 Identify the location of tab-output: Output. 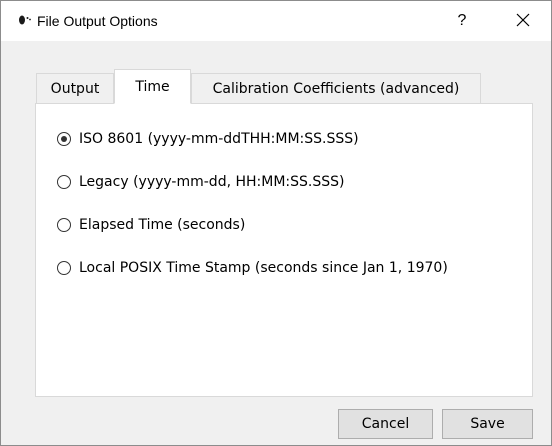
(75, 88).